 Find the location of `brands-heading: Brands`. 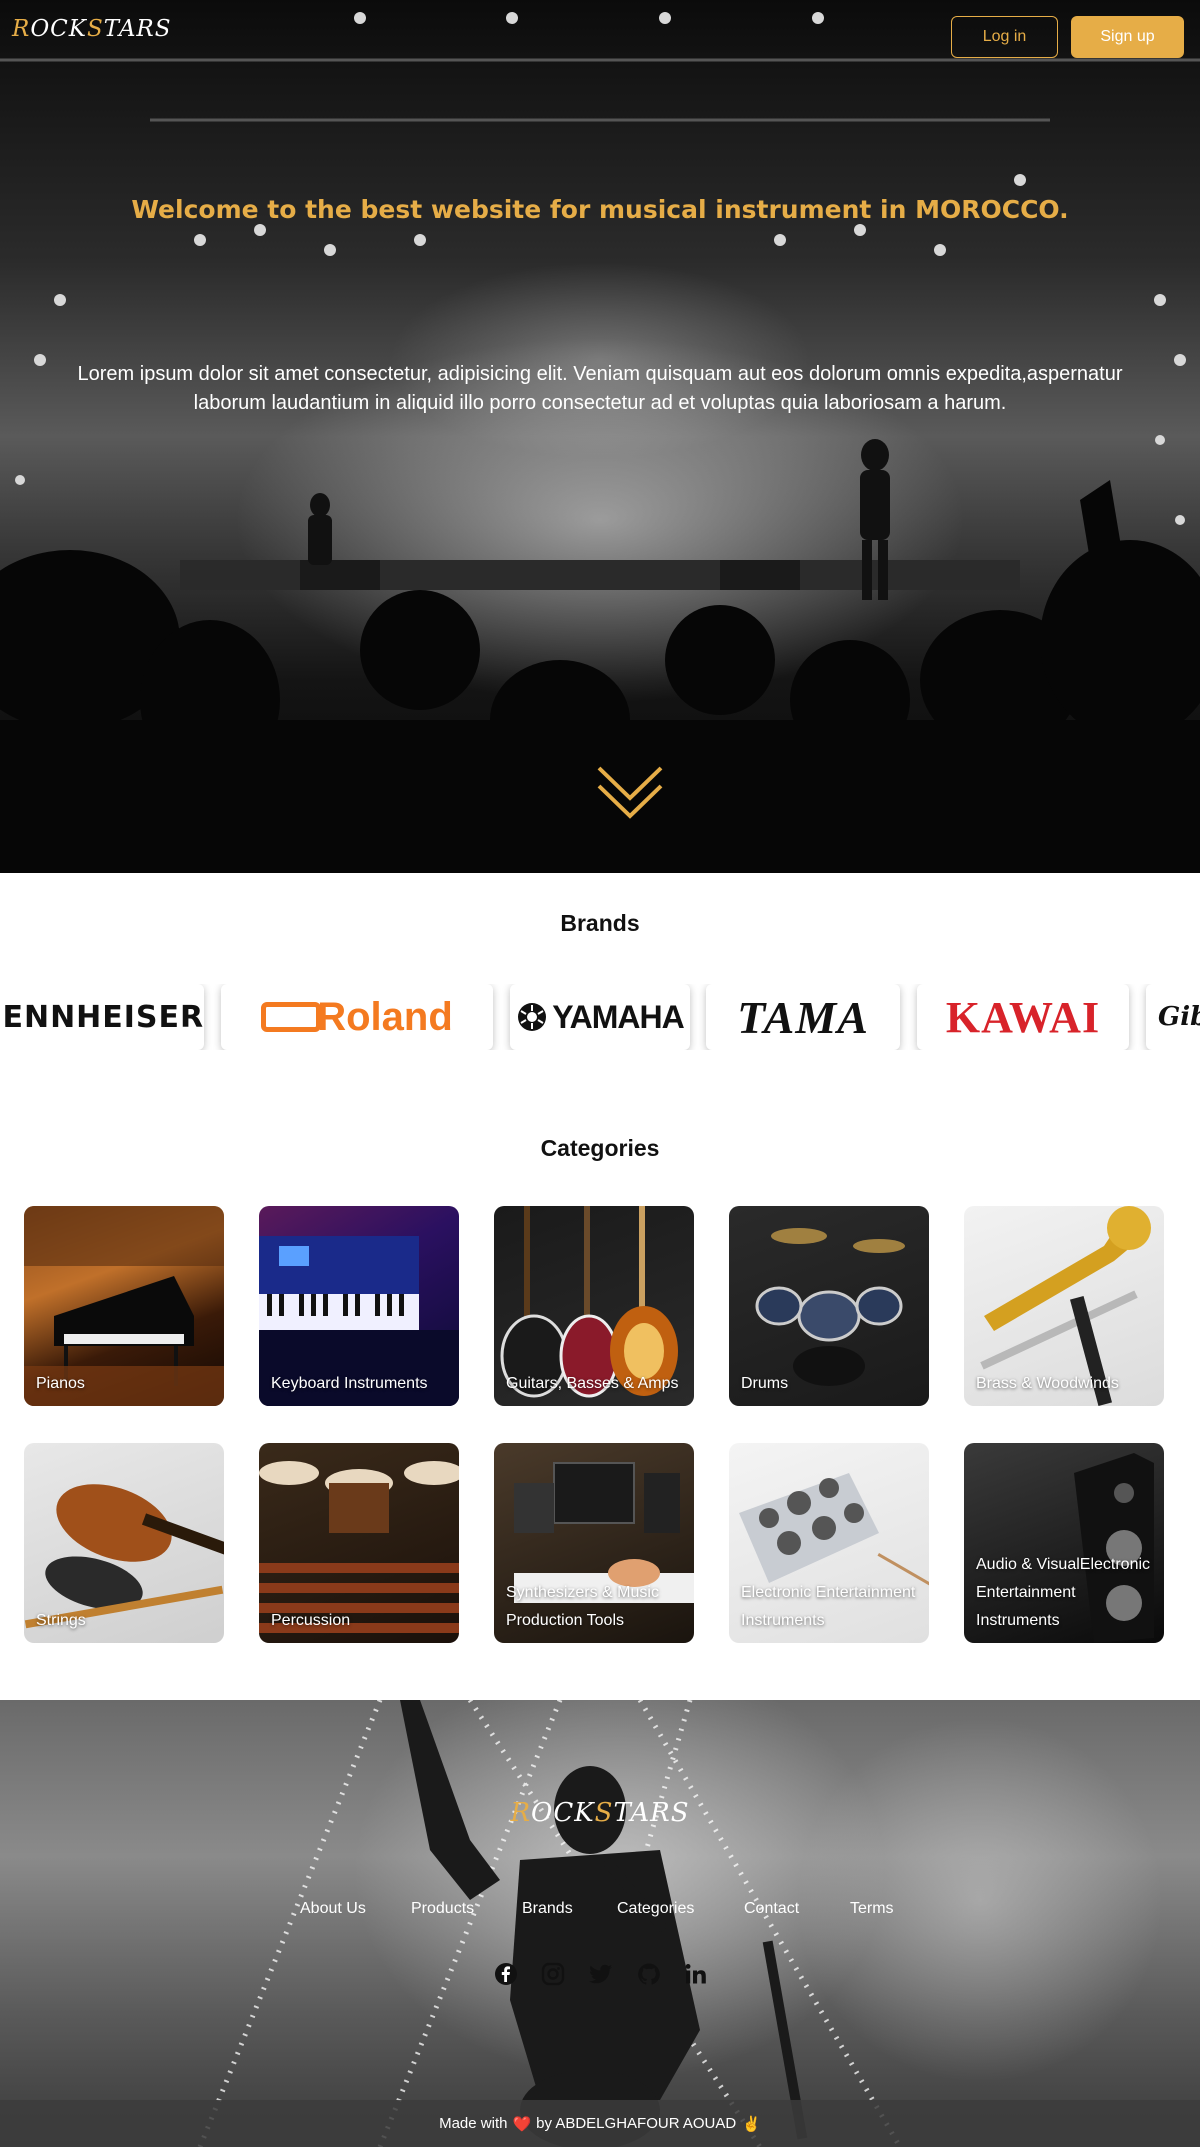

brands-heading: Brands is located at coordinates (600, 923).